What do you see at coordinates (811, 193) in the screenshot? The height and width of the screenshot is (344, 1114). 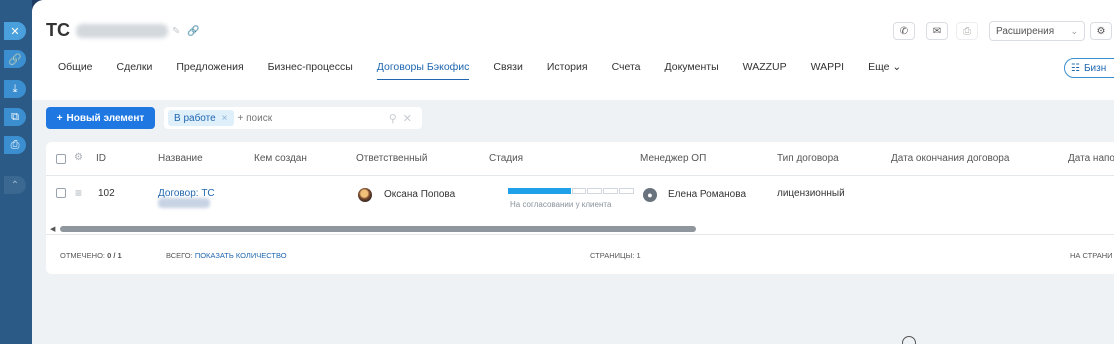 I see `contract-type-value: лицензионный` at bounding box center [811, 193].